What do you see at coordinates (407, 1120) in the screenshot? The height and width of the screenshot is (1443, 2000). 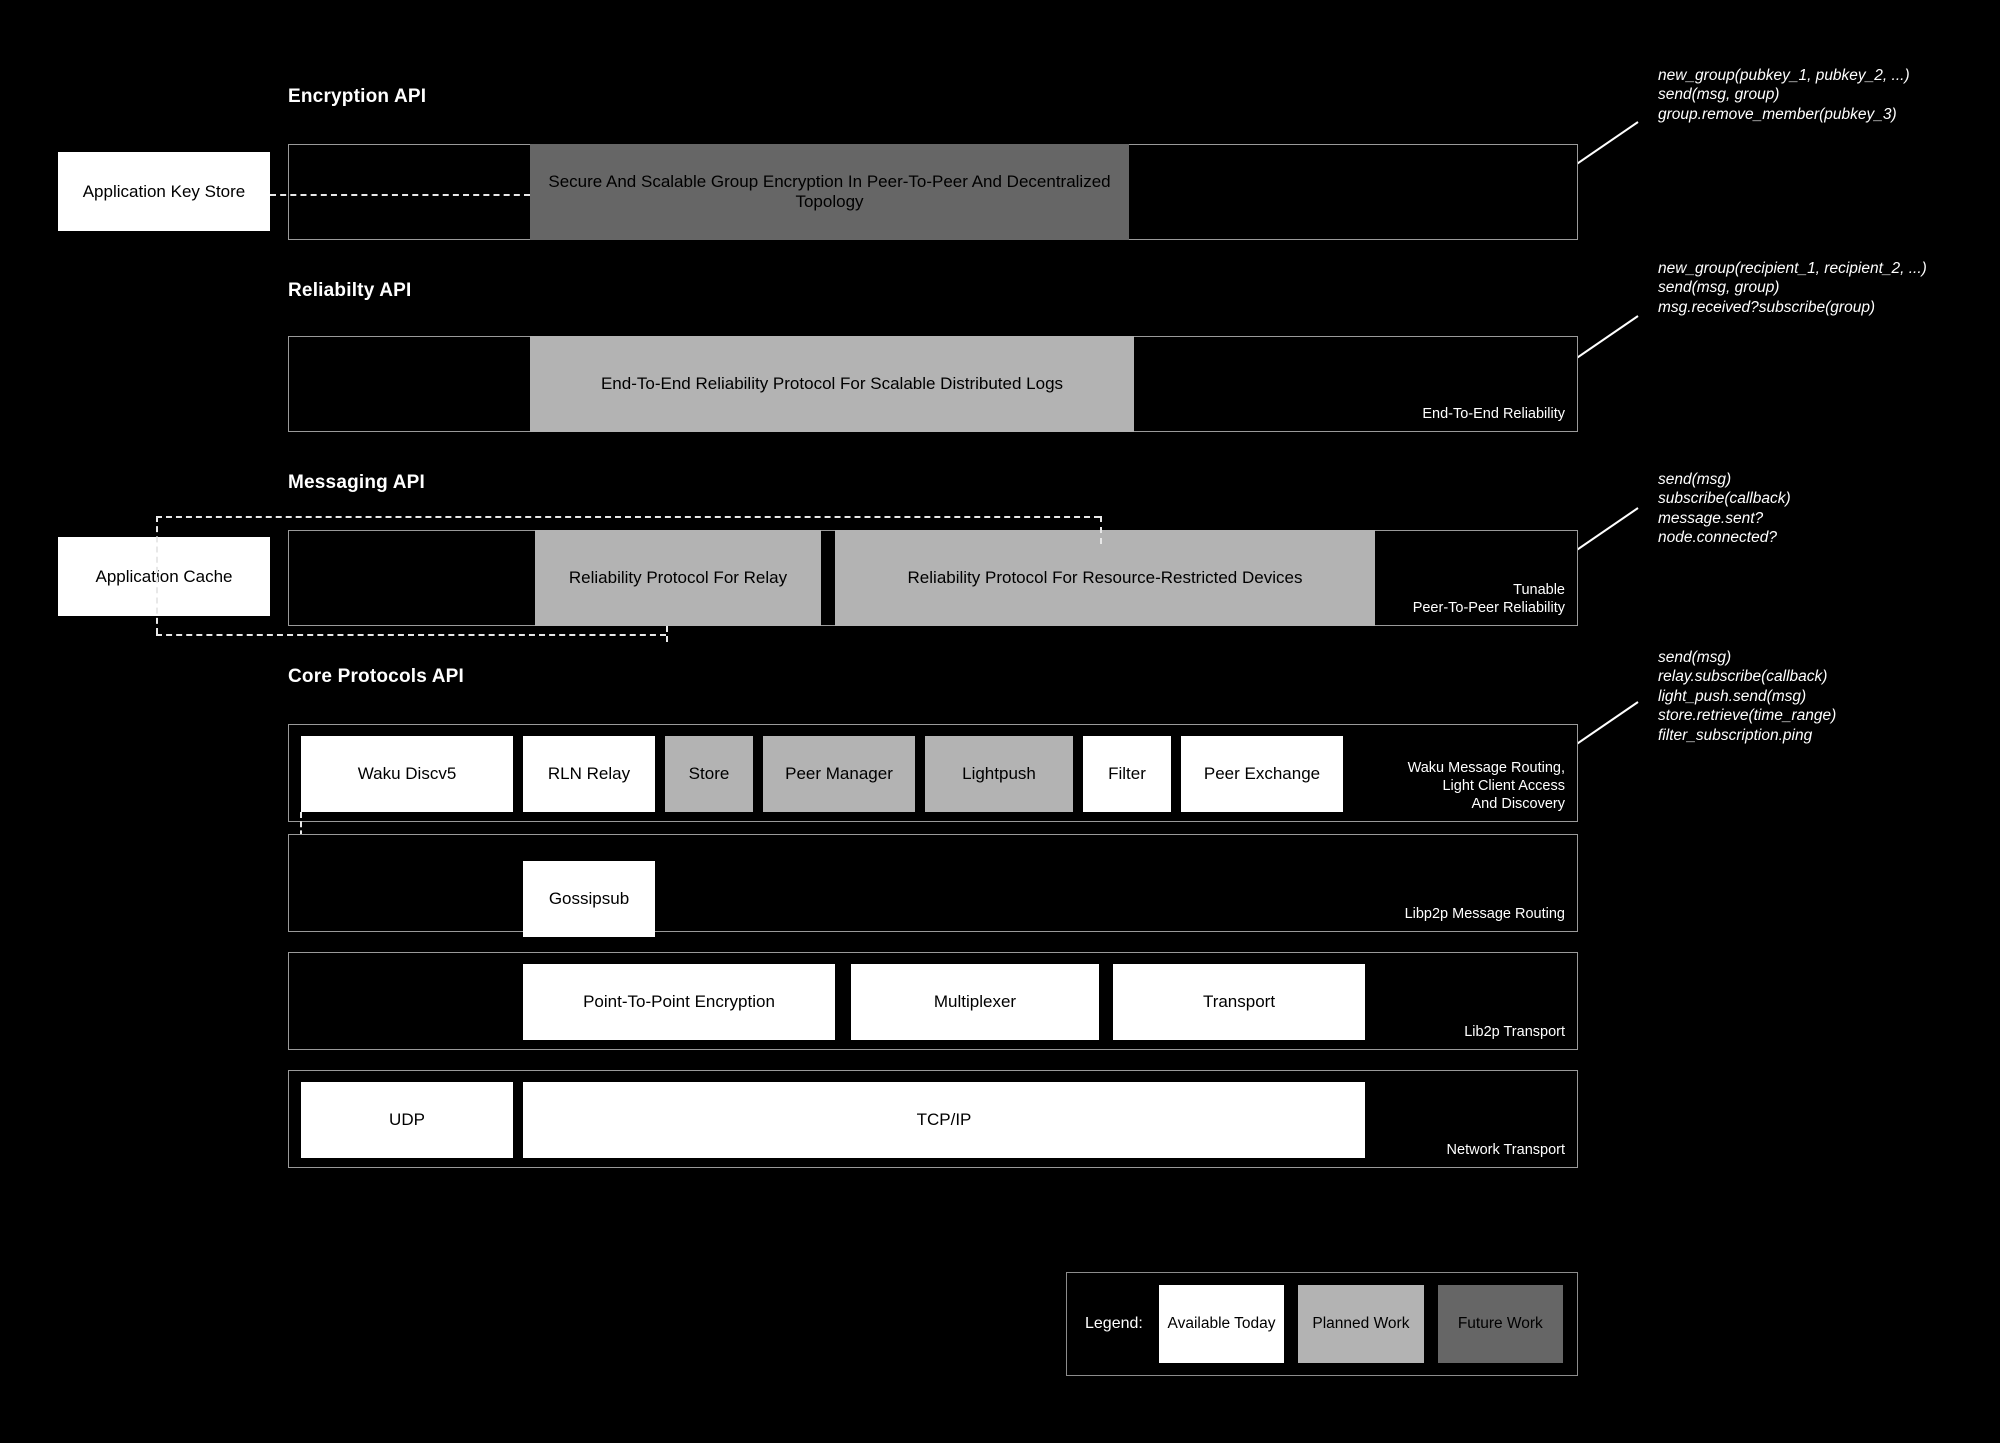 I see `tile-udp: UDP` at bounding box center [407, 1120].